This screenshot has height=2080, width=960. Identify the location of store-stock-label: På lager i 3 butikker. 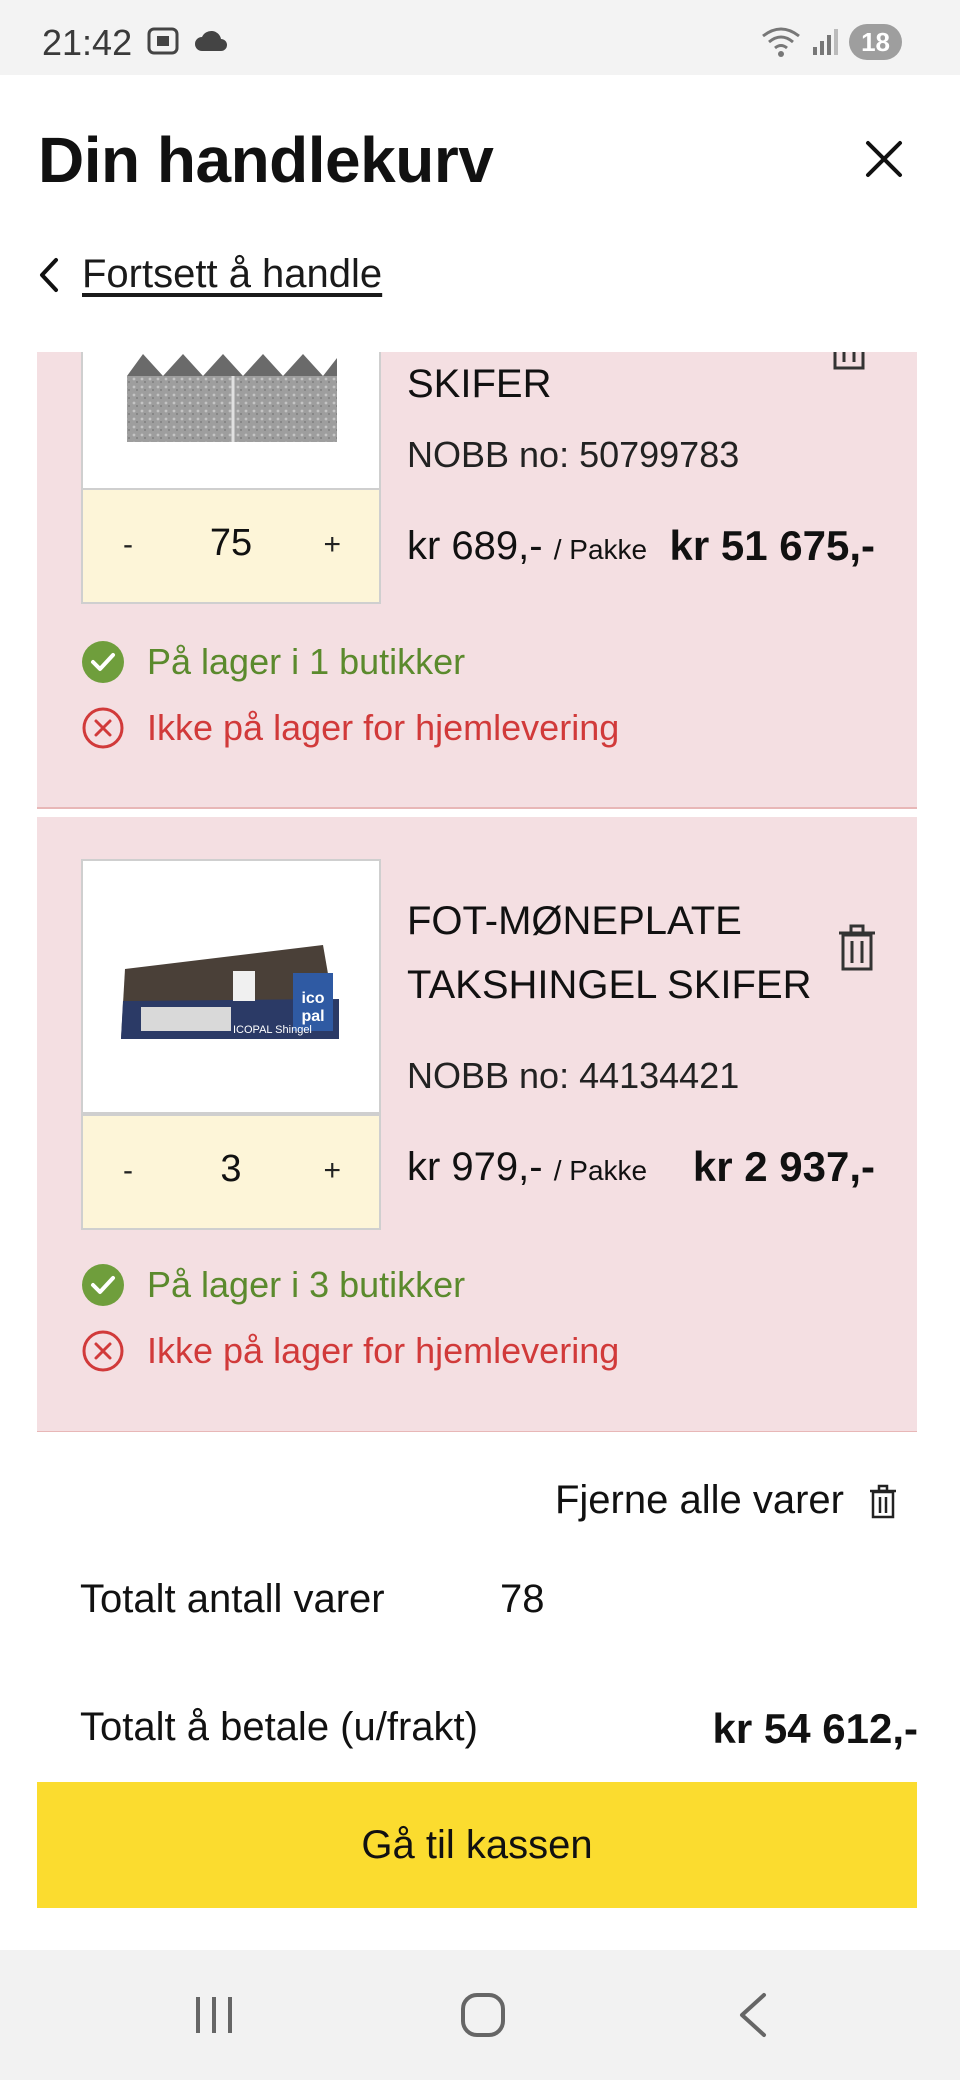
(306, 1284).